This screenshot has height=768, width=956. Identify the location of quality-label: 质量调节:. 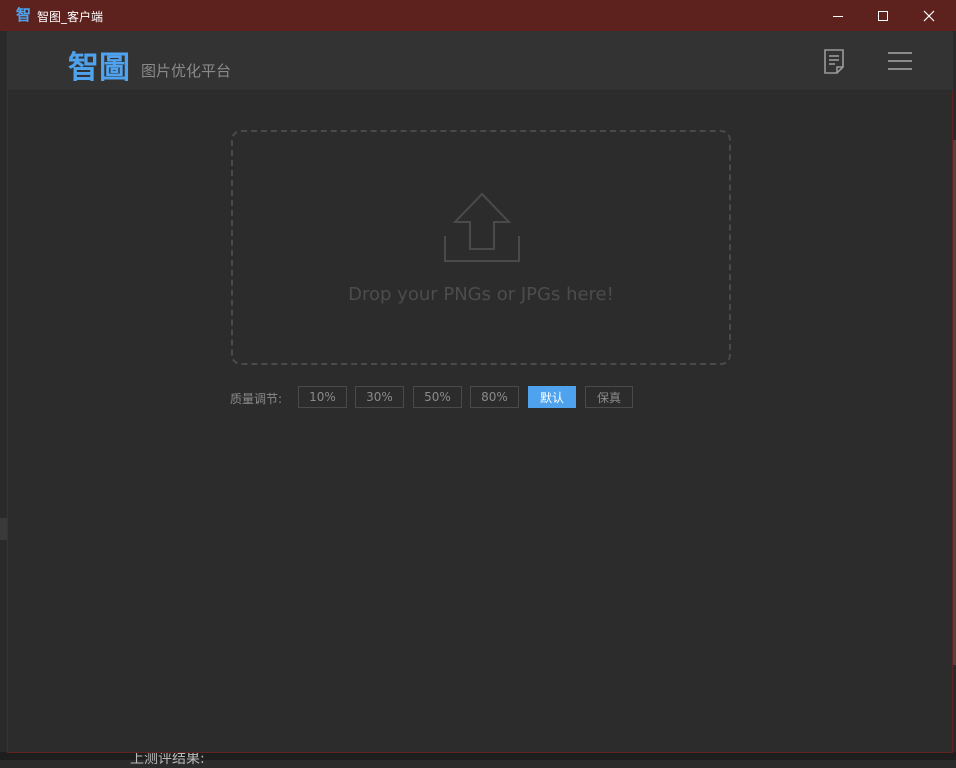
(256, 399).